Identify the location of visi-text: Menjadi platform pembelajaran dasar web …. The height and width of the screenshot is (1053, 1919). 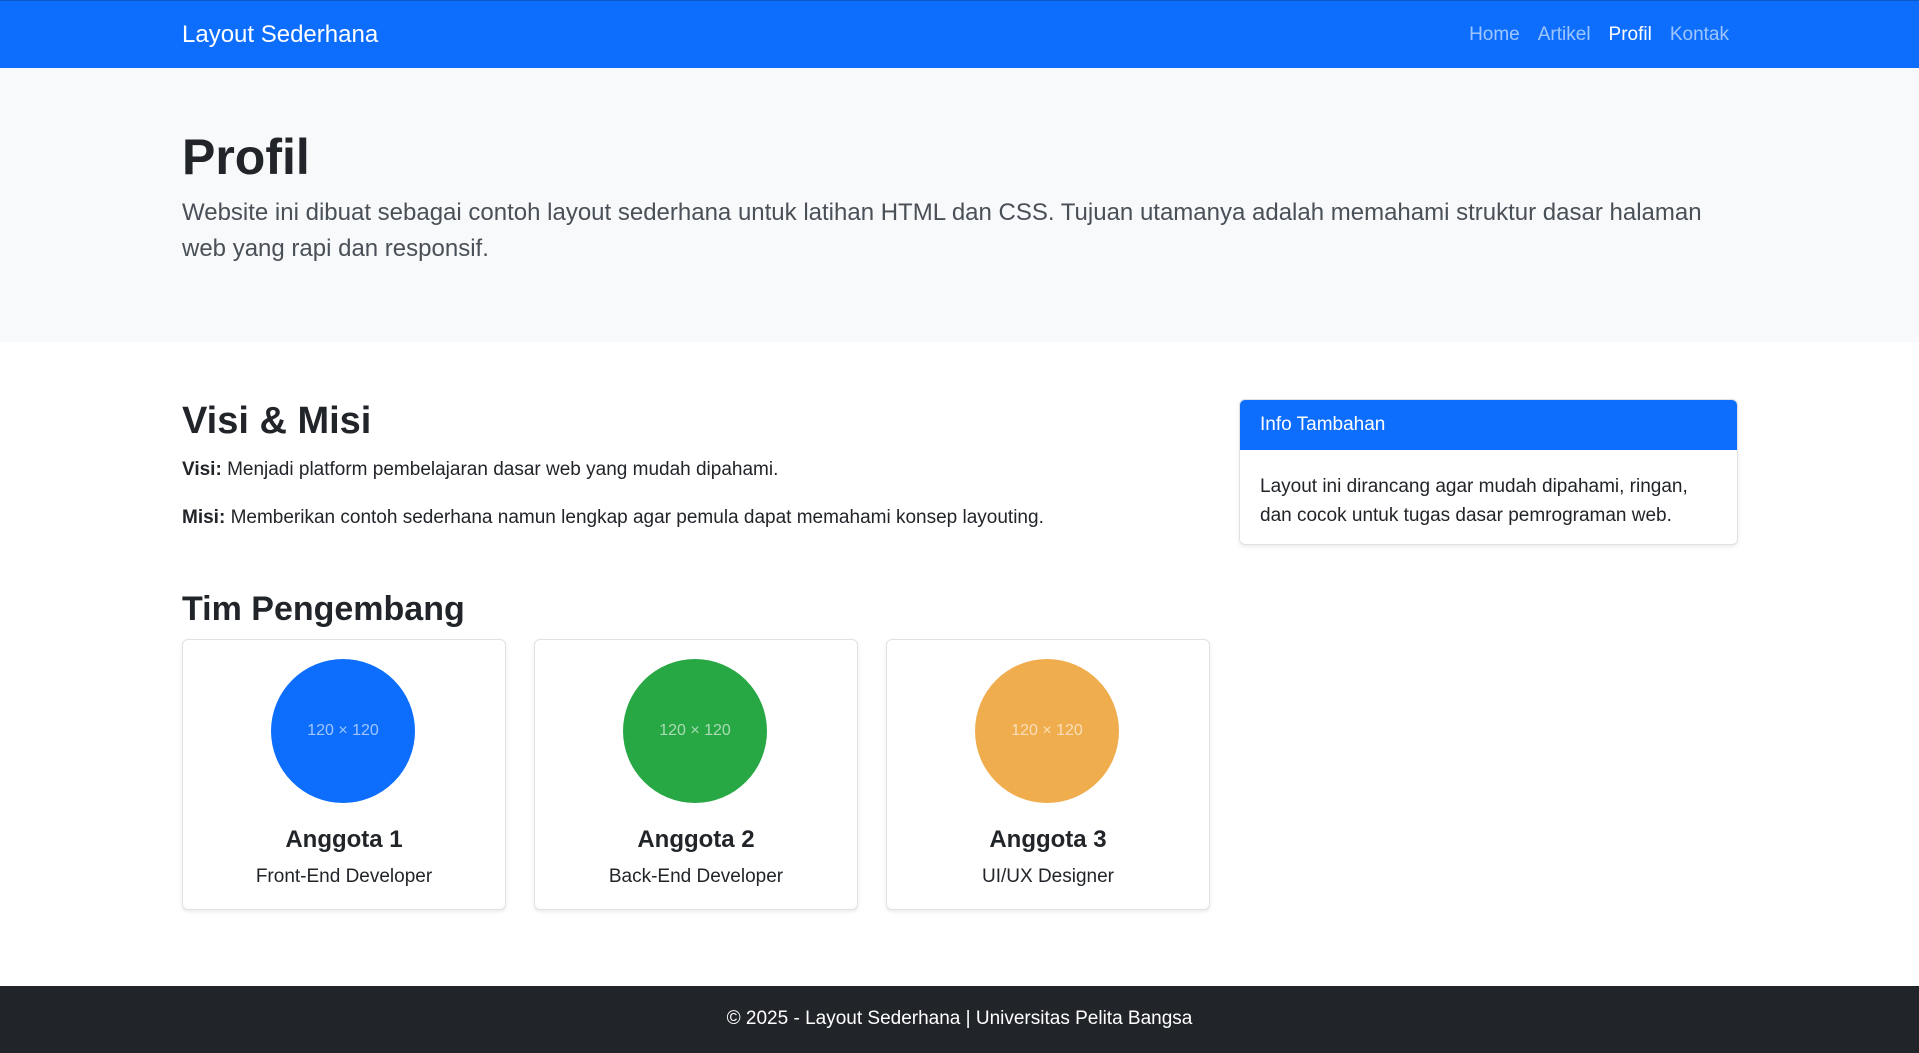
(503, 469).